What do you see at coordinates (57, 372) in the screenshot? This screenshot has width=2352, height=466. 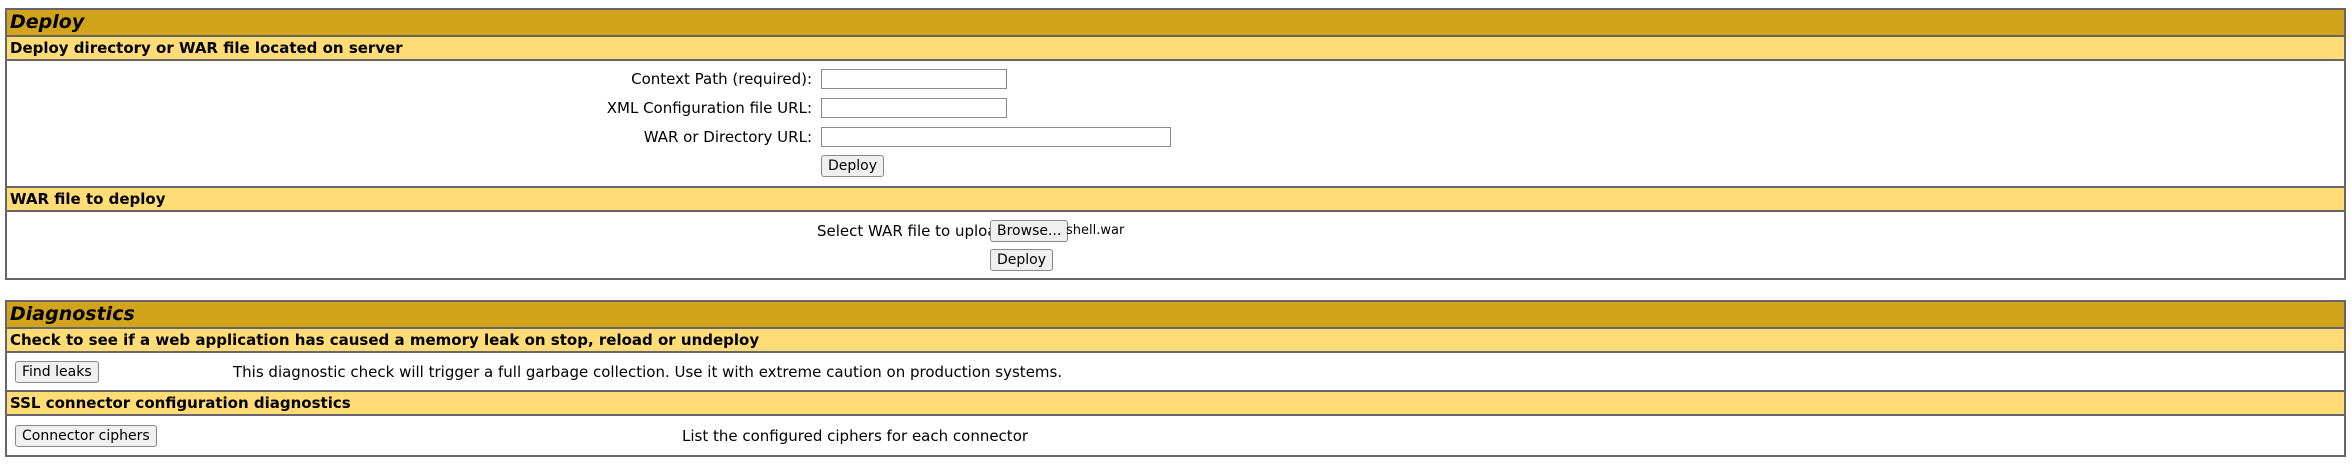 I see `find-leaks-button: Find leaks` at bounding box center [57, 372].